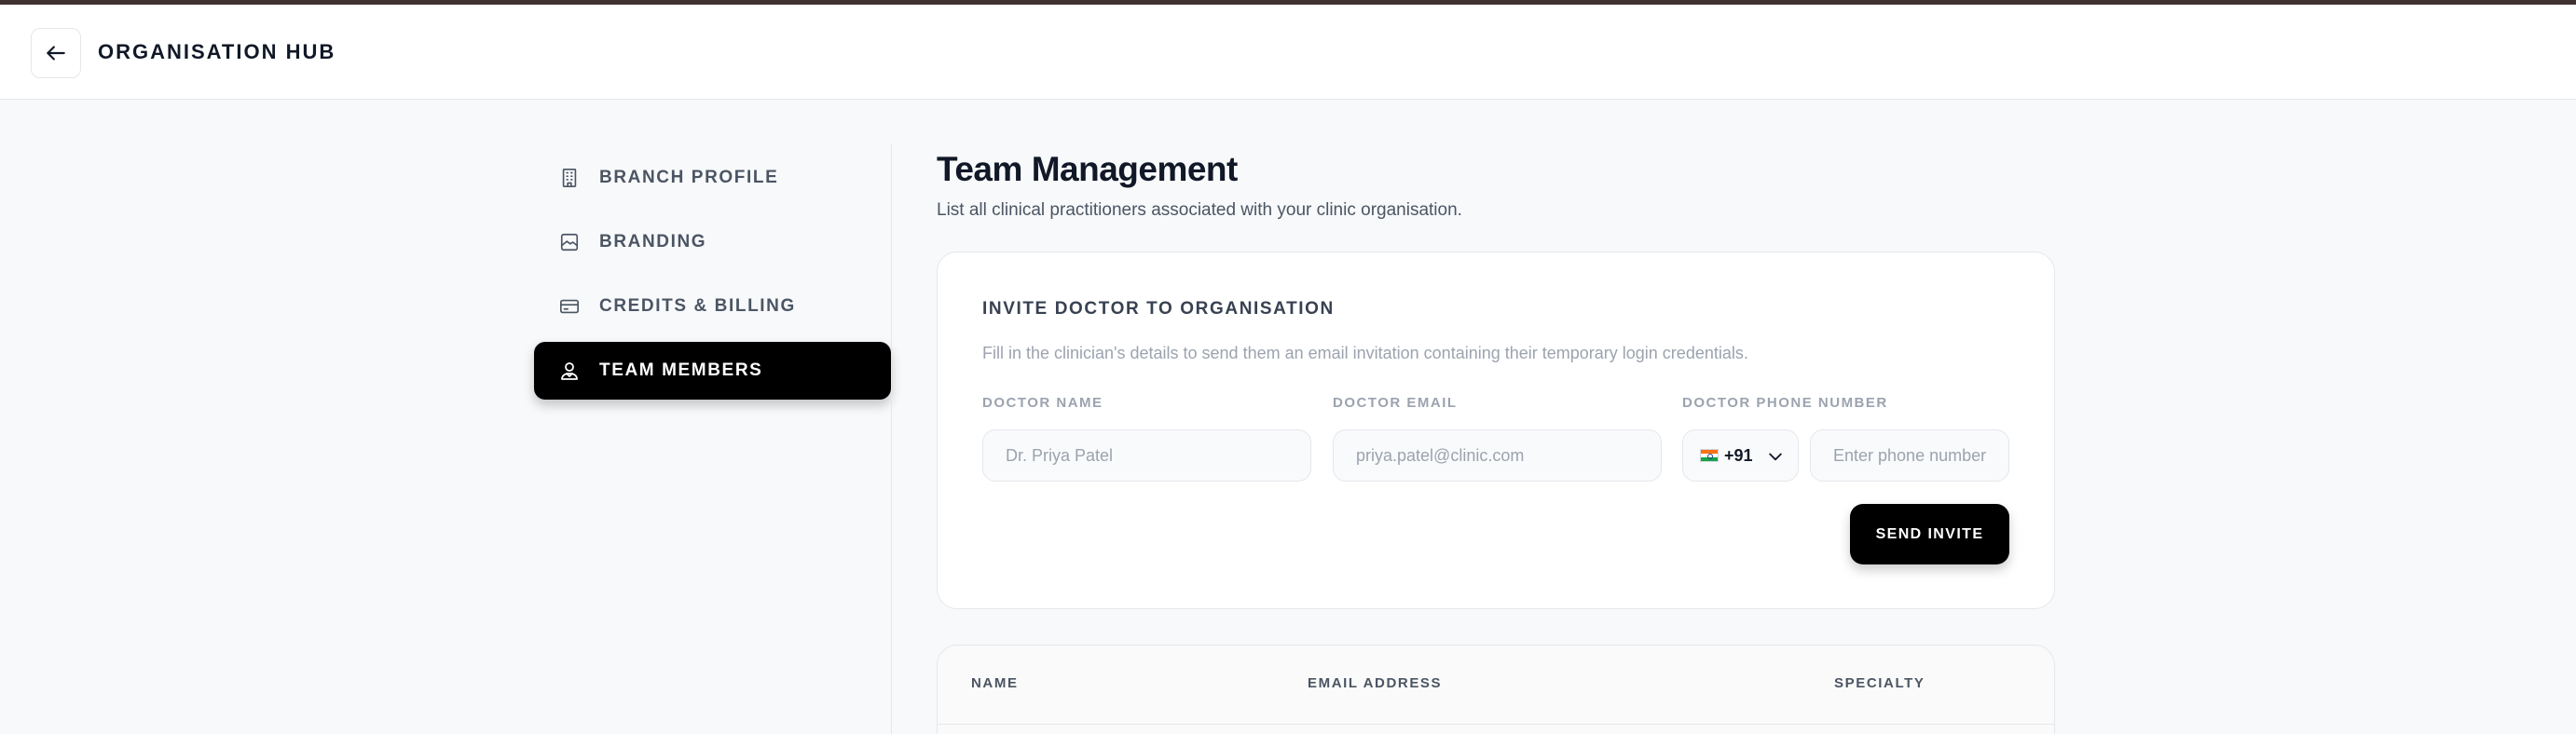 Image resolution: width=2576 pixels, height=734 pixels. What do you see at coordinates (1929, 534) in the screenshot?
I see `send-invite-button: SEND INVITE` at bounding box center [1929, 534].